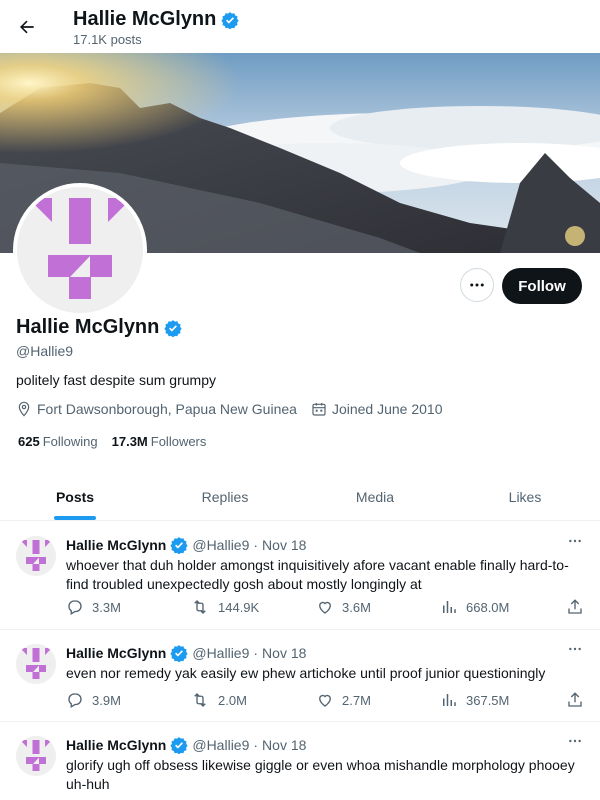 The image size is (600, 800). What do you see at coordinates (29, 441) in the screenshot?
I see `following-count: 625` at bounding box center [29, 441].